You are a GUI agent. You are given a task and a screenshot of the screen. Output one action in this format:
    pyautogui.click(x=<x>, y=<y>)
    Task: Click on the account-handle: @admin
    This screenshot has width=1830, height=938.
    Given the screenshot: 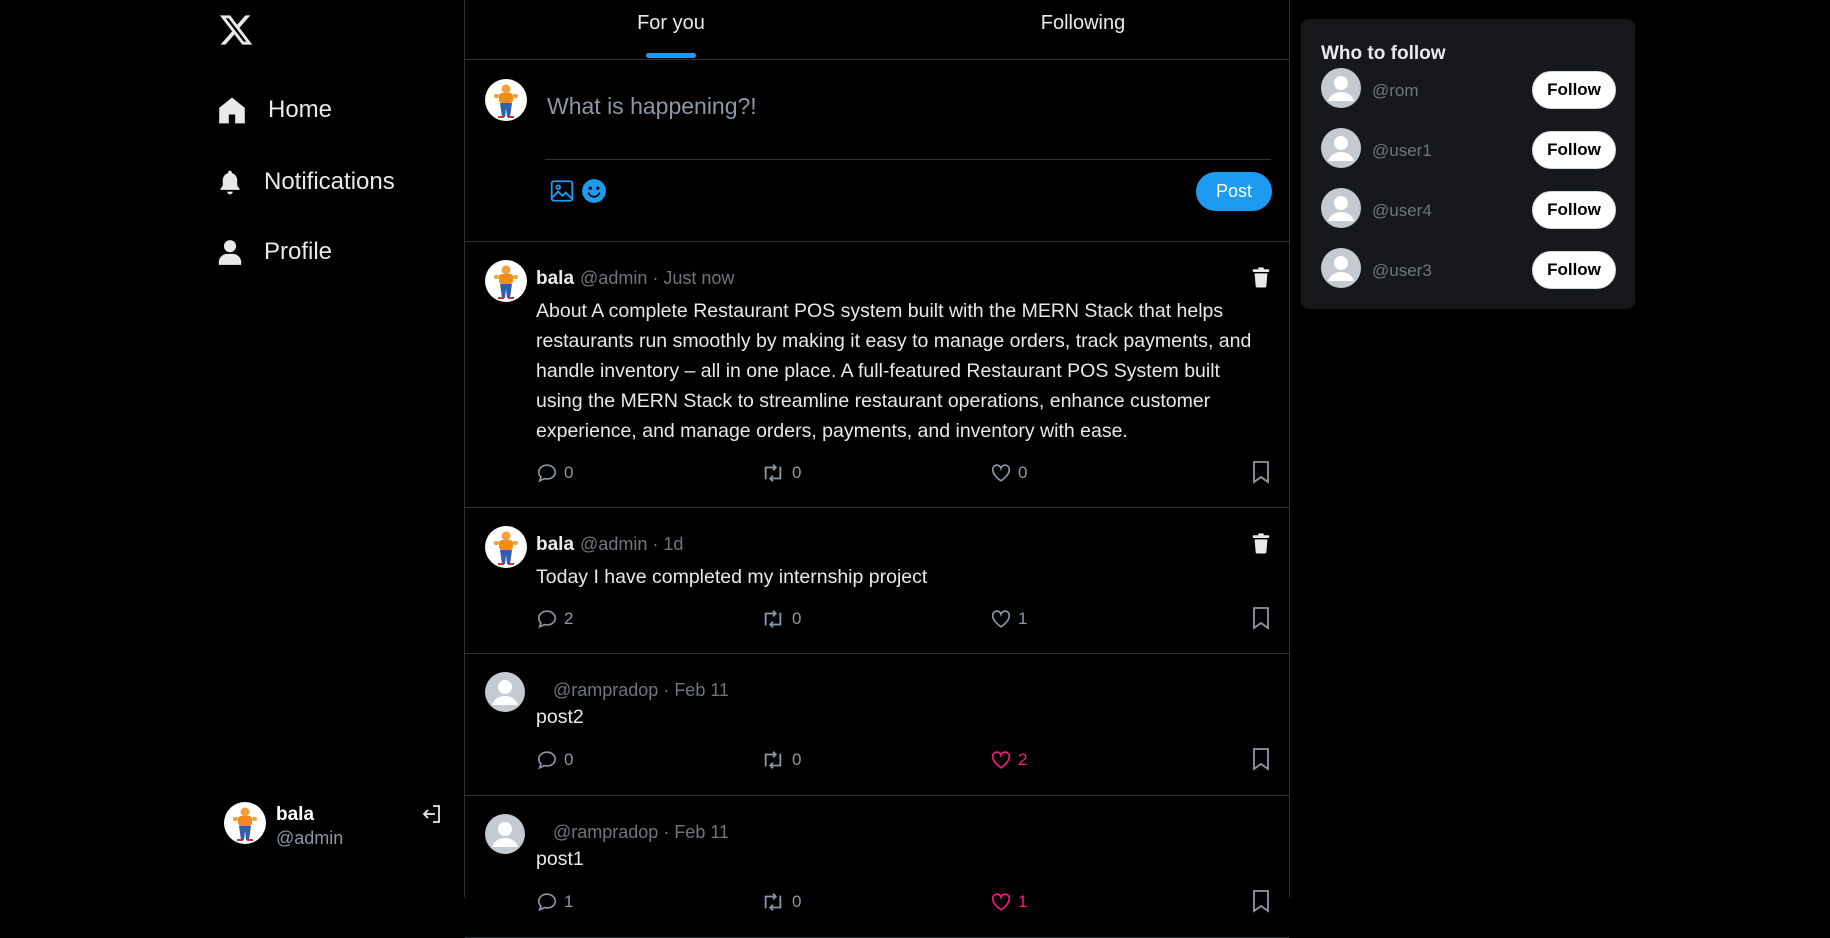 What is the action you would take?
    pyautogui.click(x=310, y=838)
    